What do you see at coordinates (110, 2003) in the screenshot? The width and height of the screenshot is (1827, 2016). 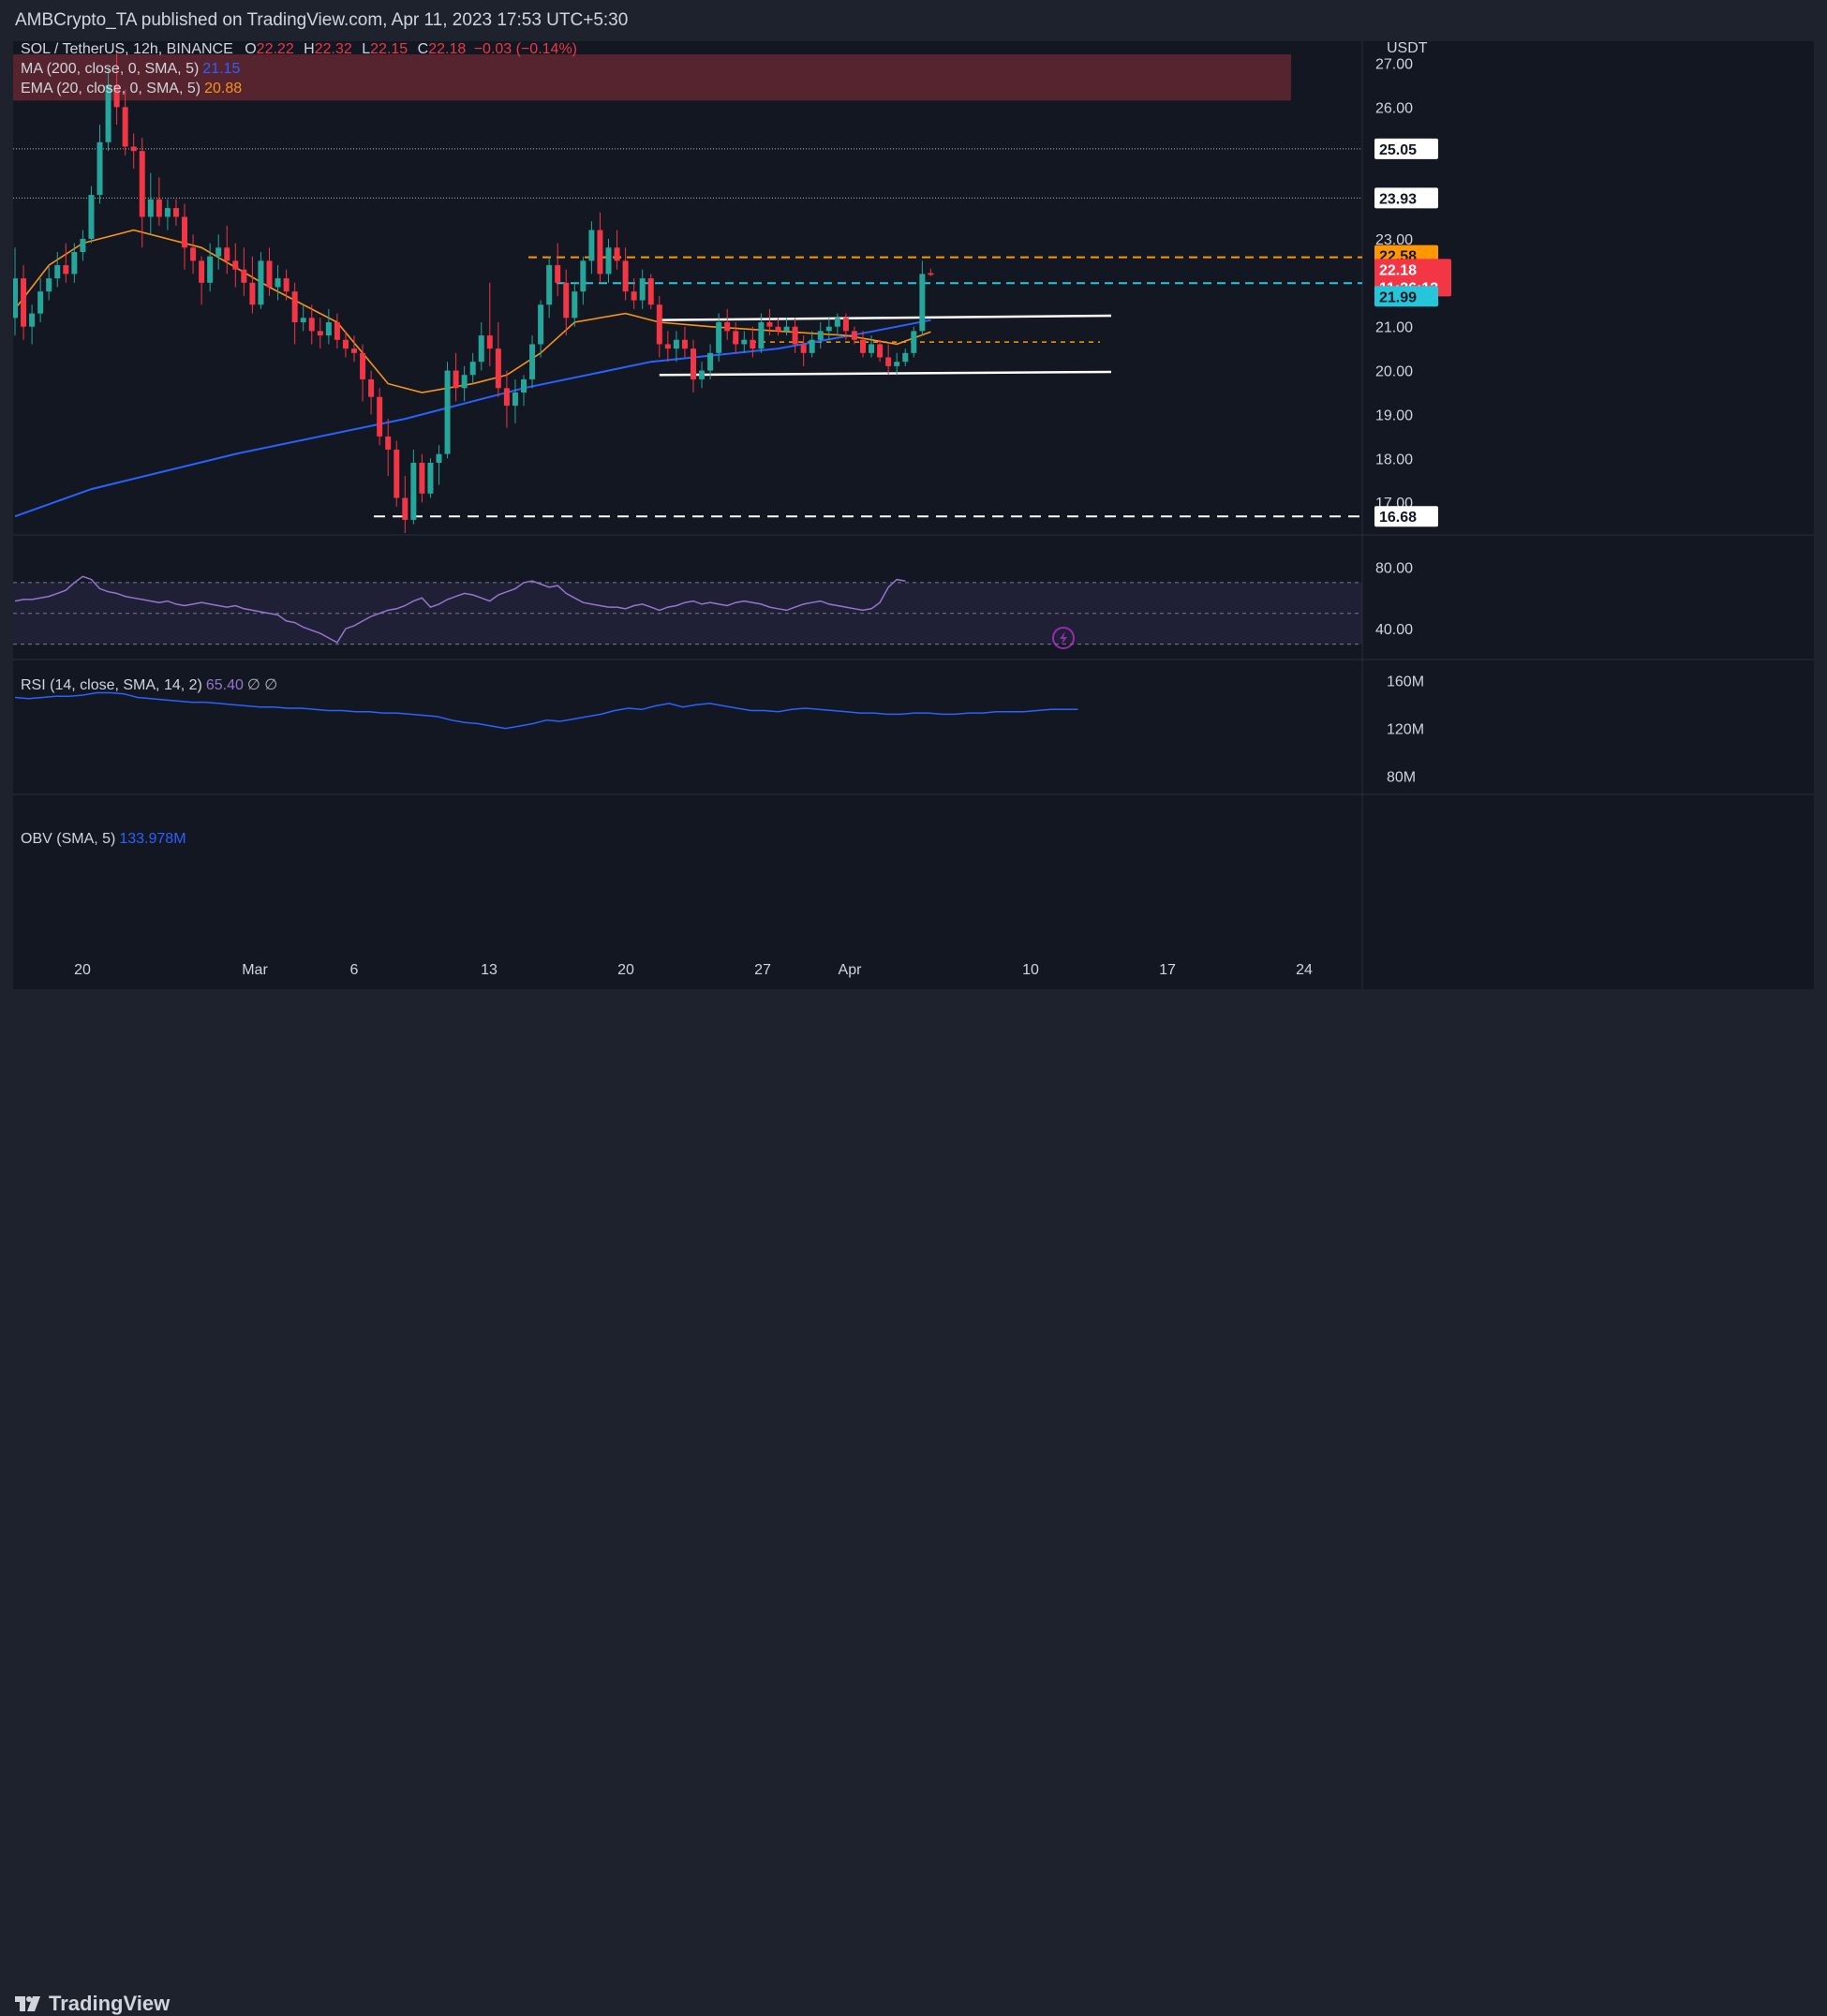 I see `brand-name: TradingView` at bounding box center [110, 2003].